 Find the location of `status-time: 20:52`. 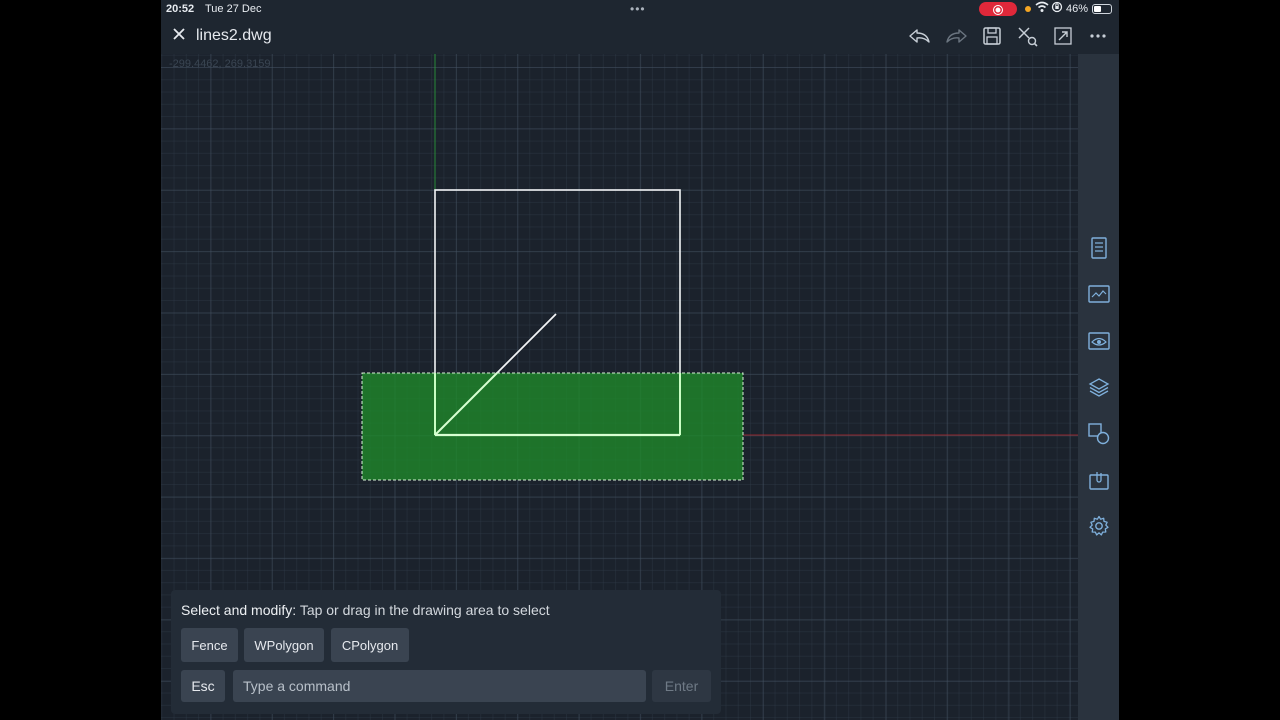

status-time: 20:52 is located at coordinates (180, 9).